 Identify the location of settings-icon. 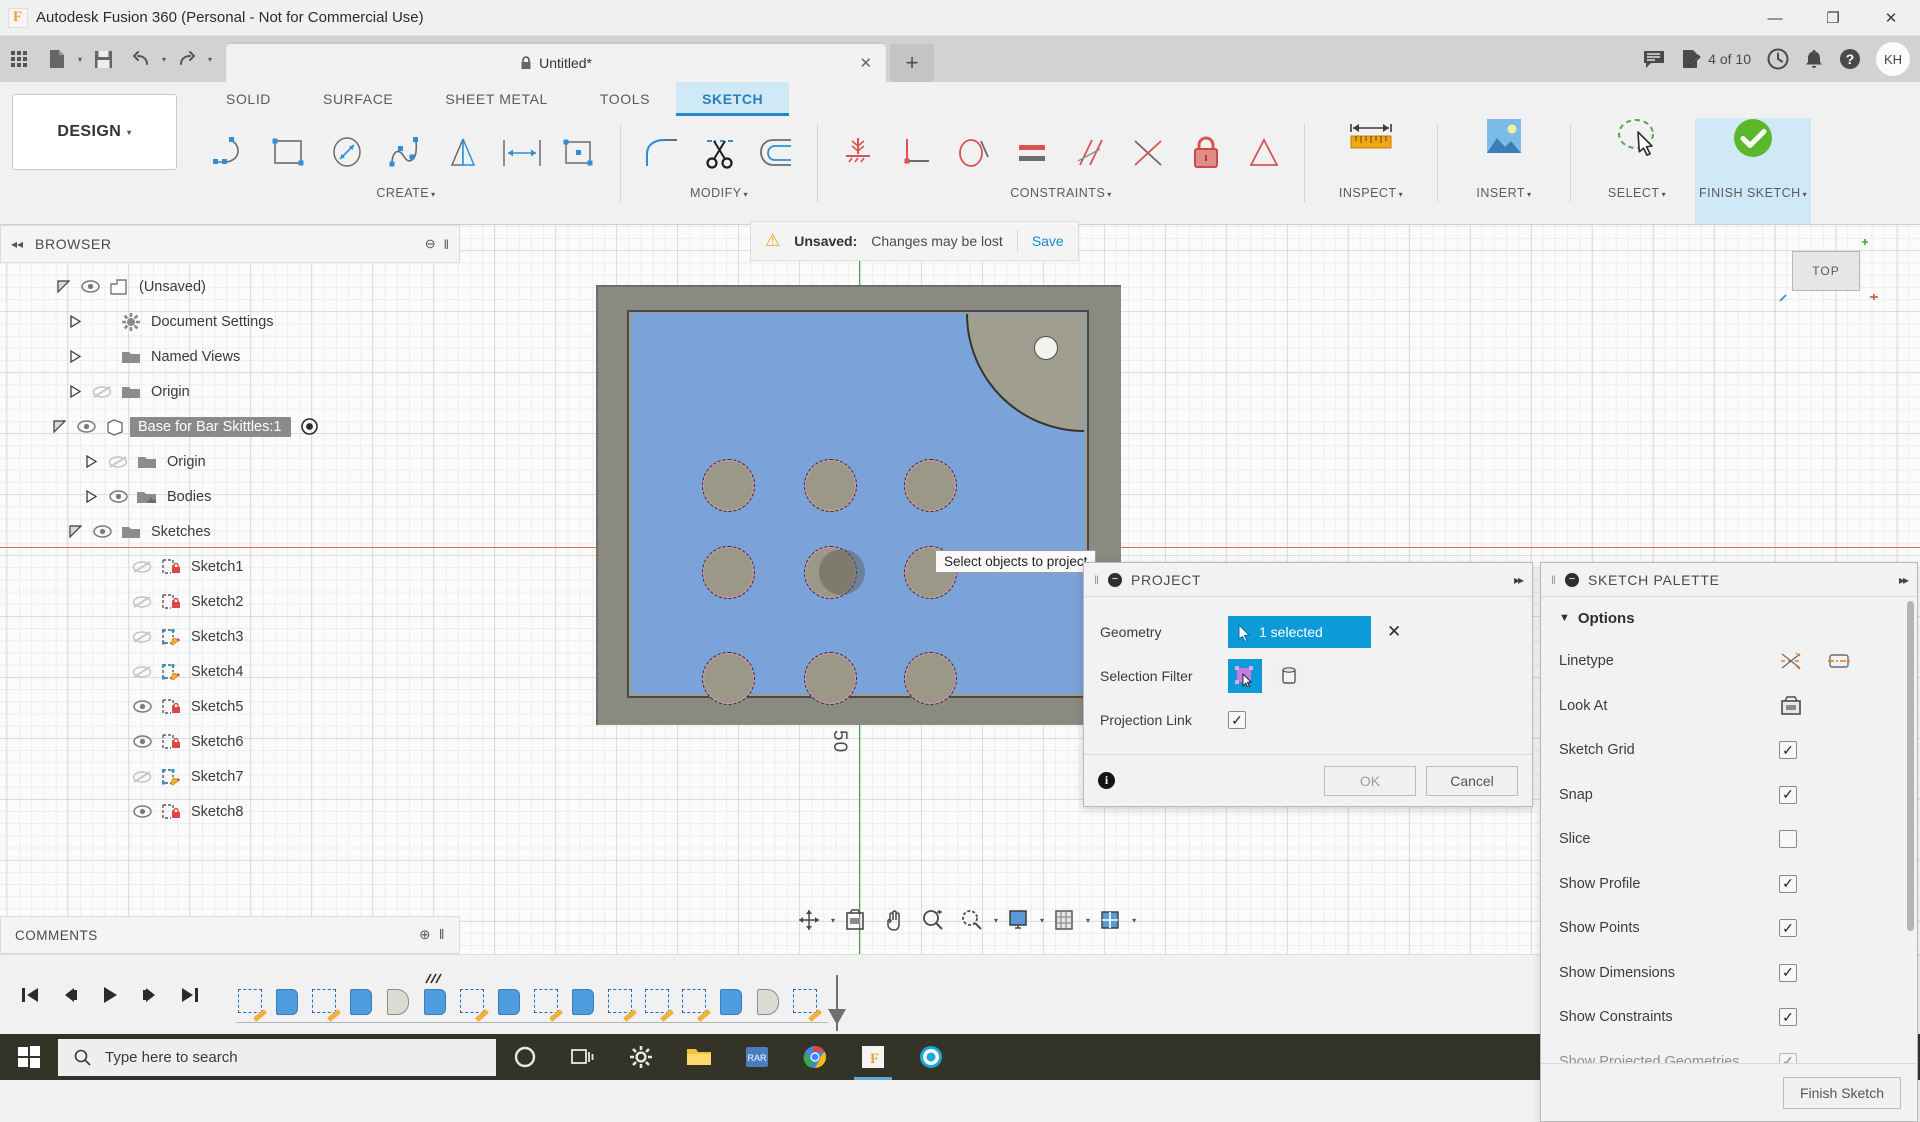
(641, 1057).